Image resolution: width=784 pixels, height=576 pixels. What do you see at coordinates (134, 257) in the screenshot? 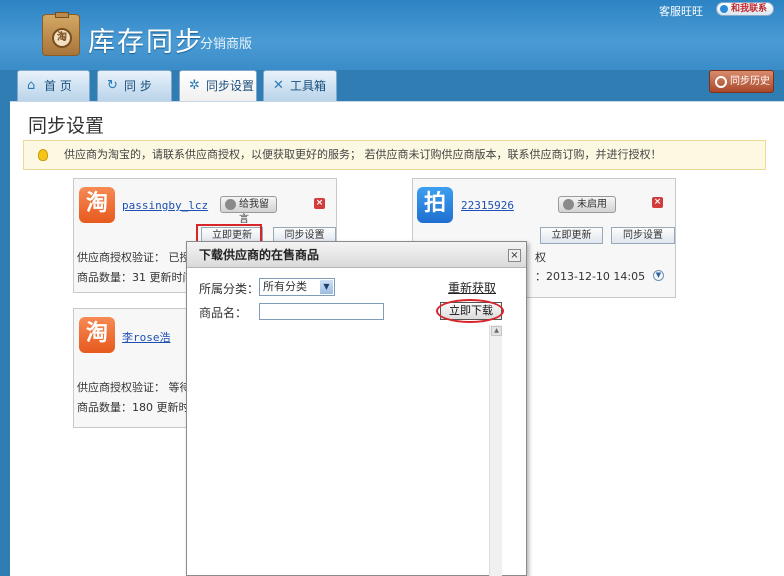
I see `auth-status: 供应商授权验证： 已授` at bounding box center [134, 257].